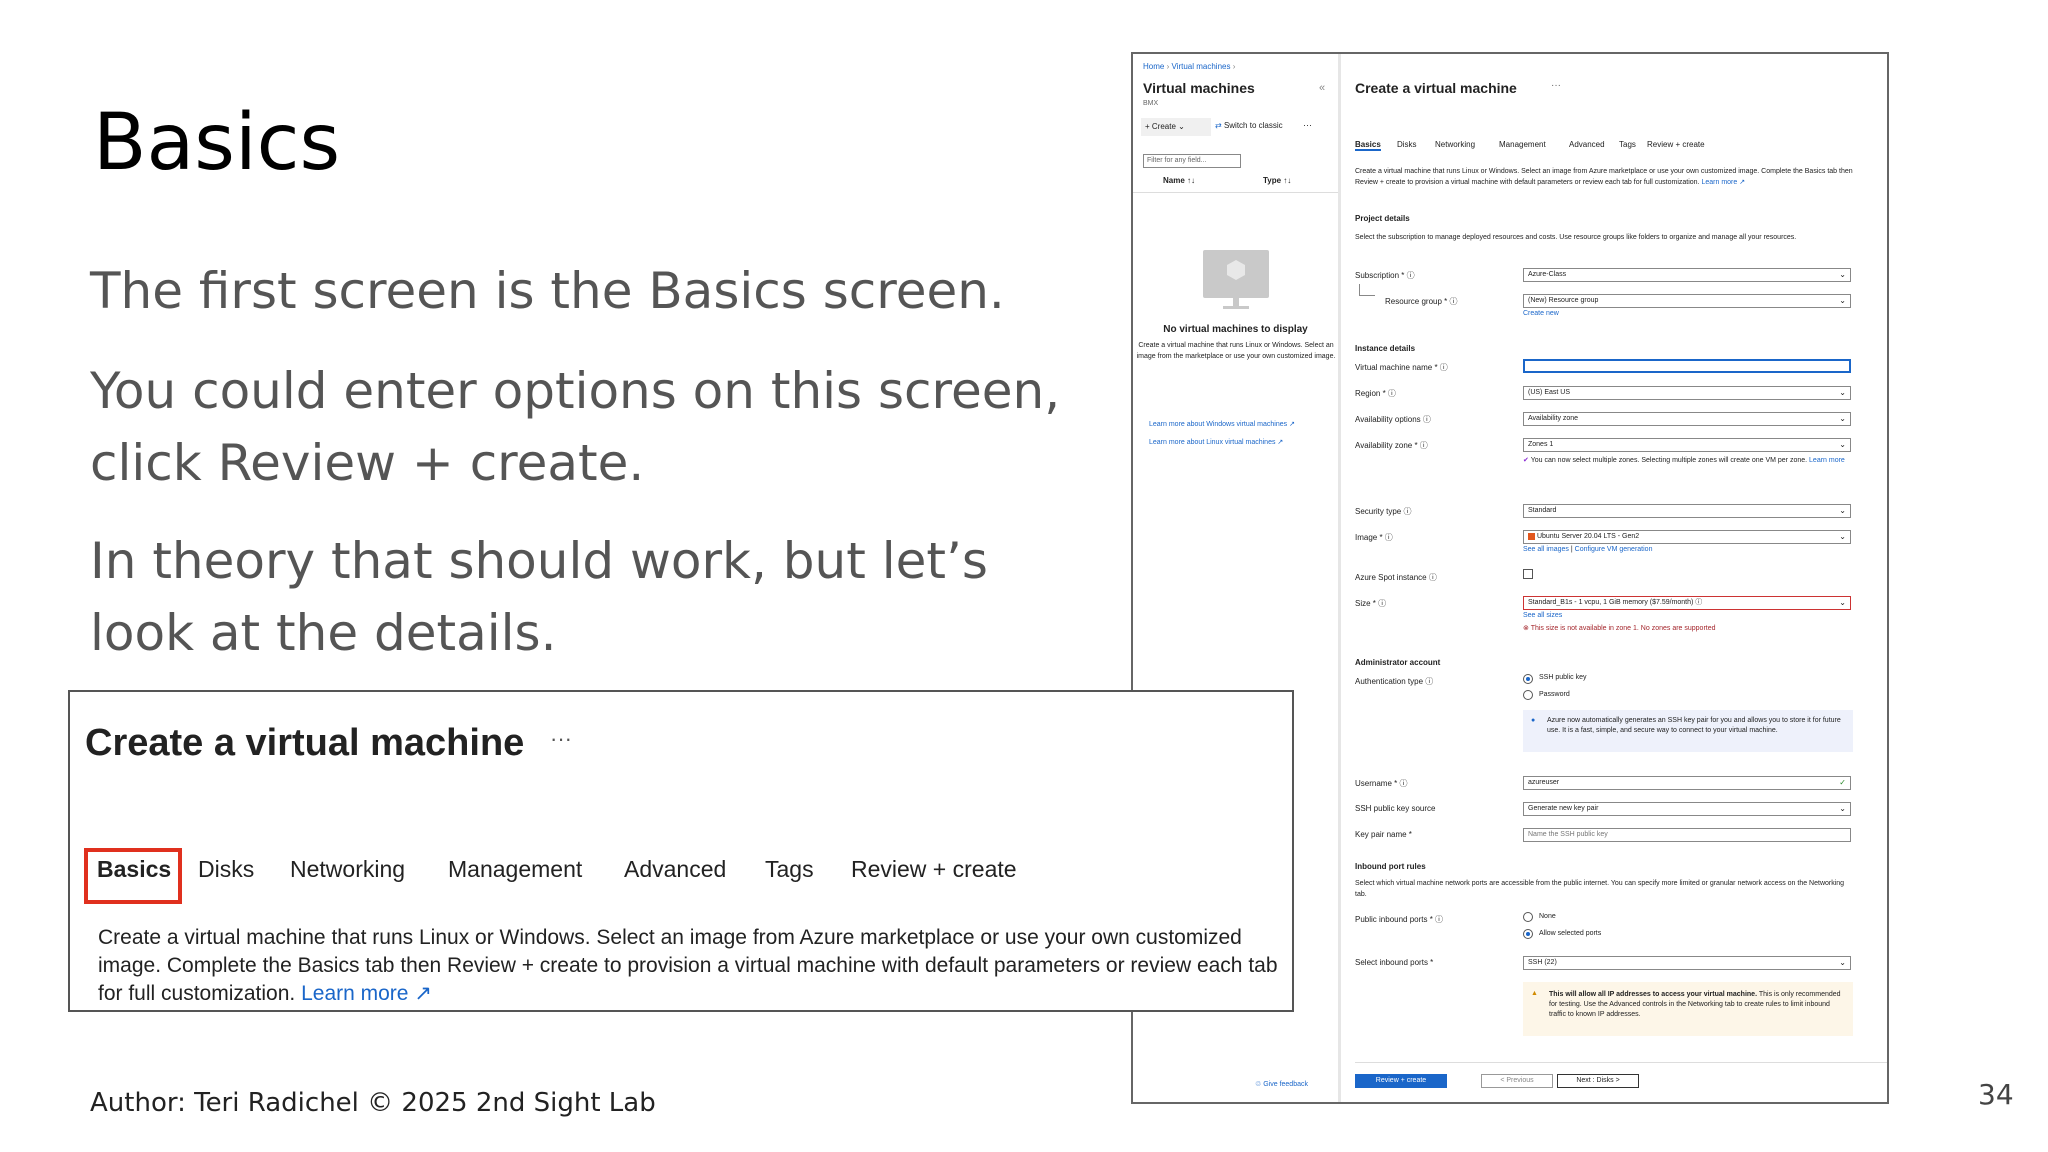  I want to click on col-type: Type ↑↓, so click(1277, 180).